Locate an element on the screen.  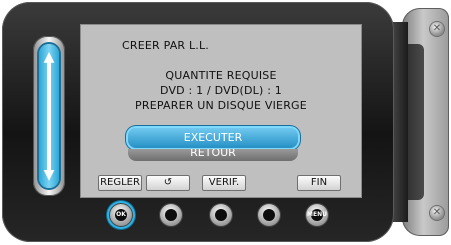
prepare-disc-text: PREPARER UN DISQUE VIERGE is located at coordinates (221, 105).